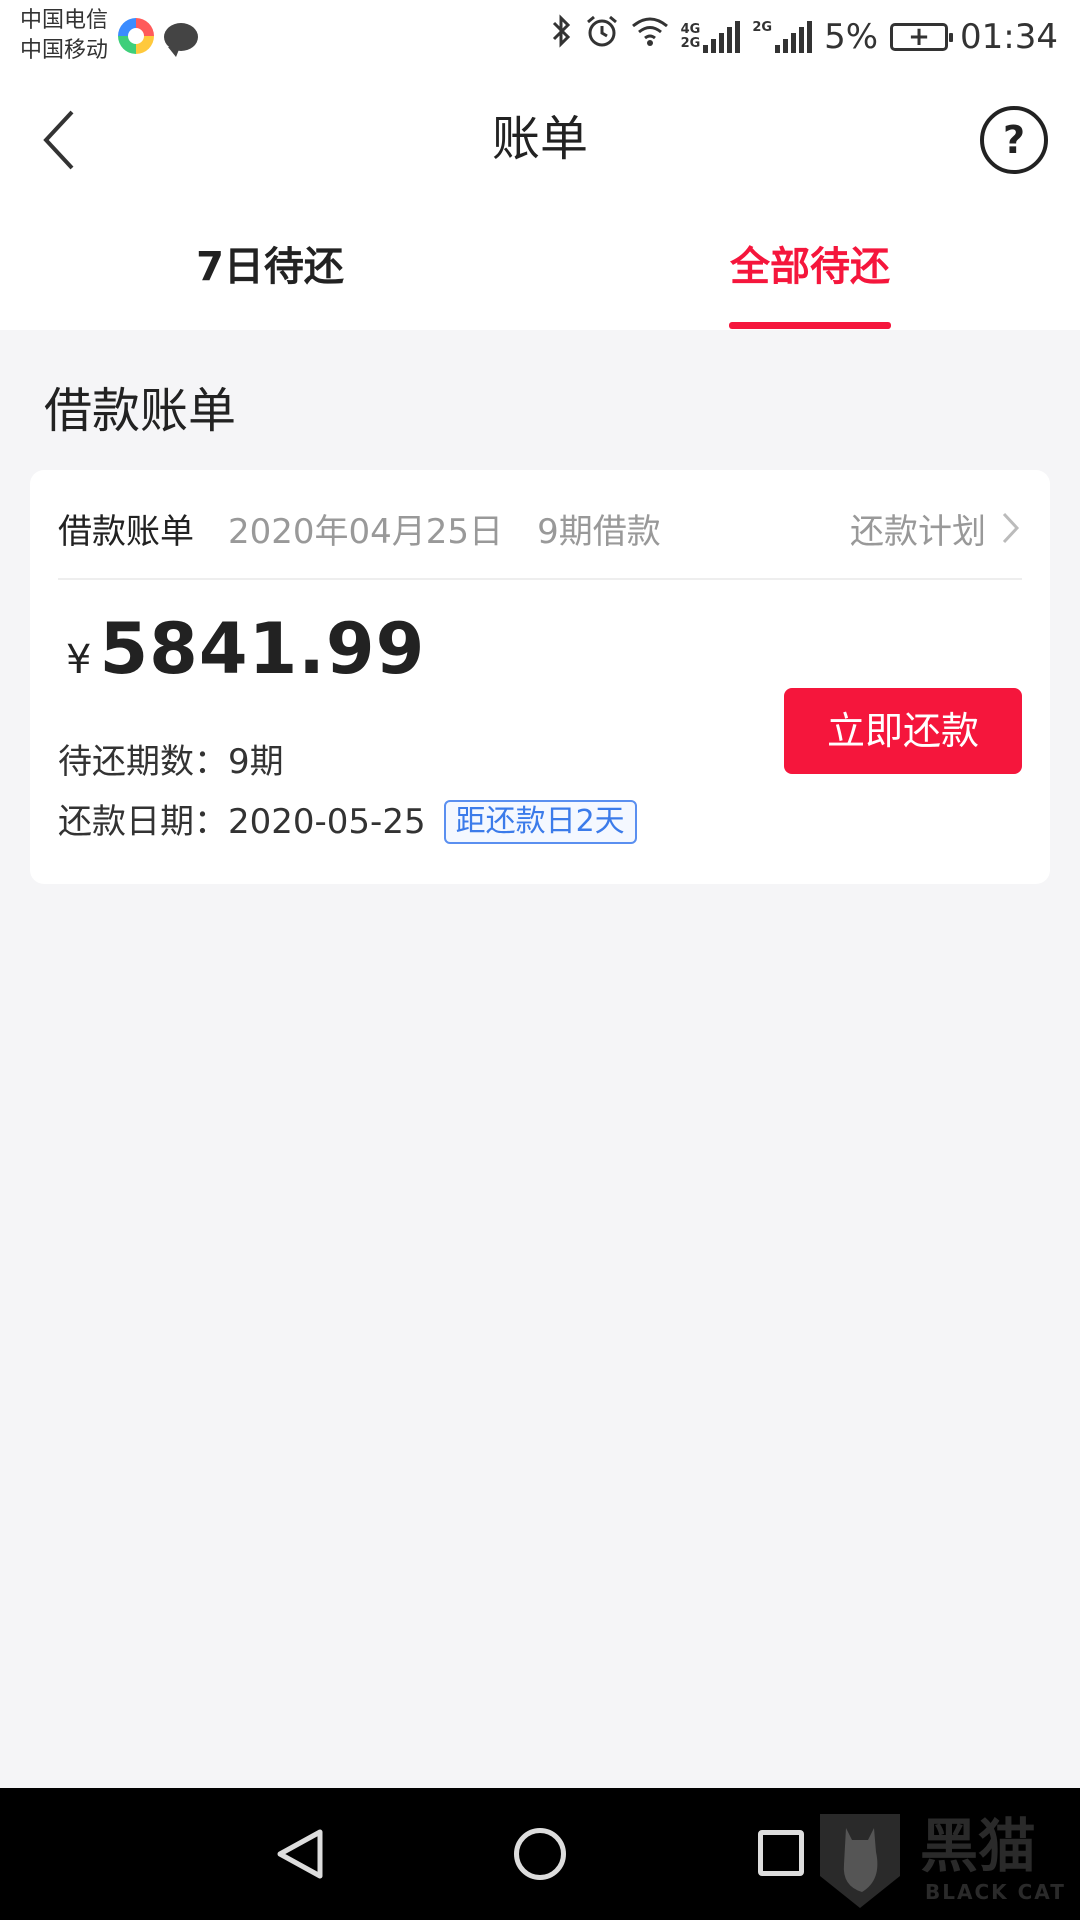  I want to click on chevron-right-icon, so click(1011, 528).